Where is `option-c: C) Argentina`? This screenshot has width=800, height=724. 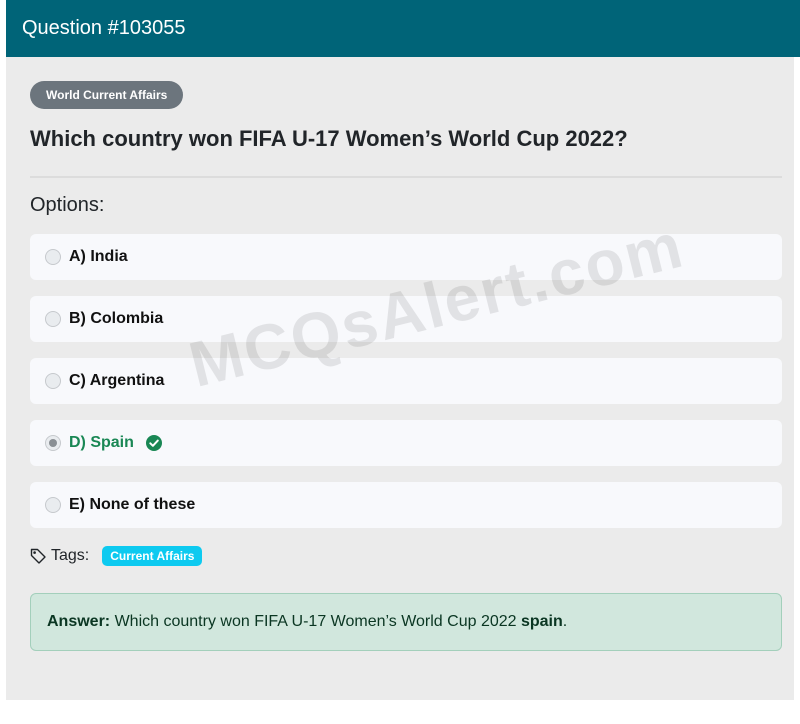 option-c: C) Argentina is located at coordinates (406, 381).